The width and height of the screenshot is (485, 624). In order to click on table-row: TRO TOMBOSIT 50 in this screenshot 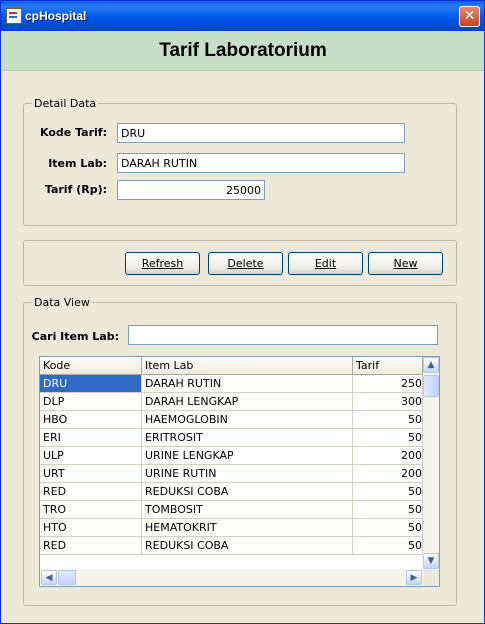, I will do `click(231, 510)`.